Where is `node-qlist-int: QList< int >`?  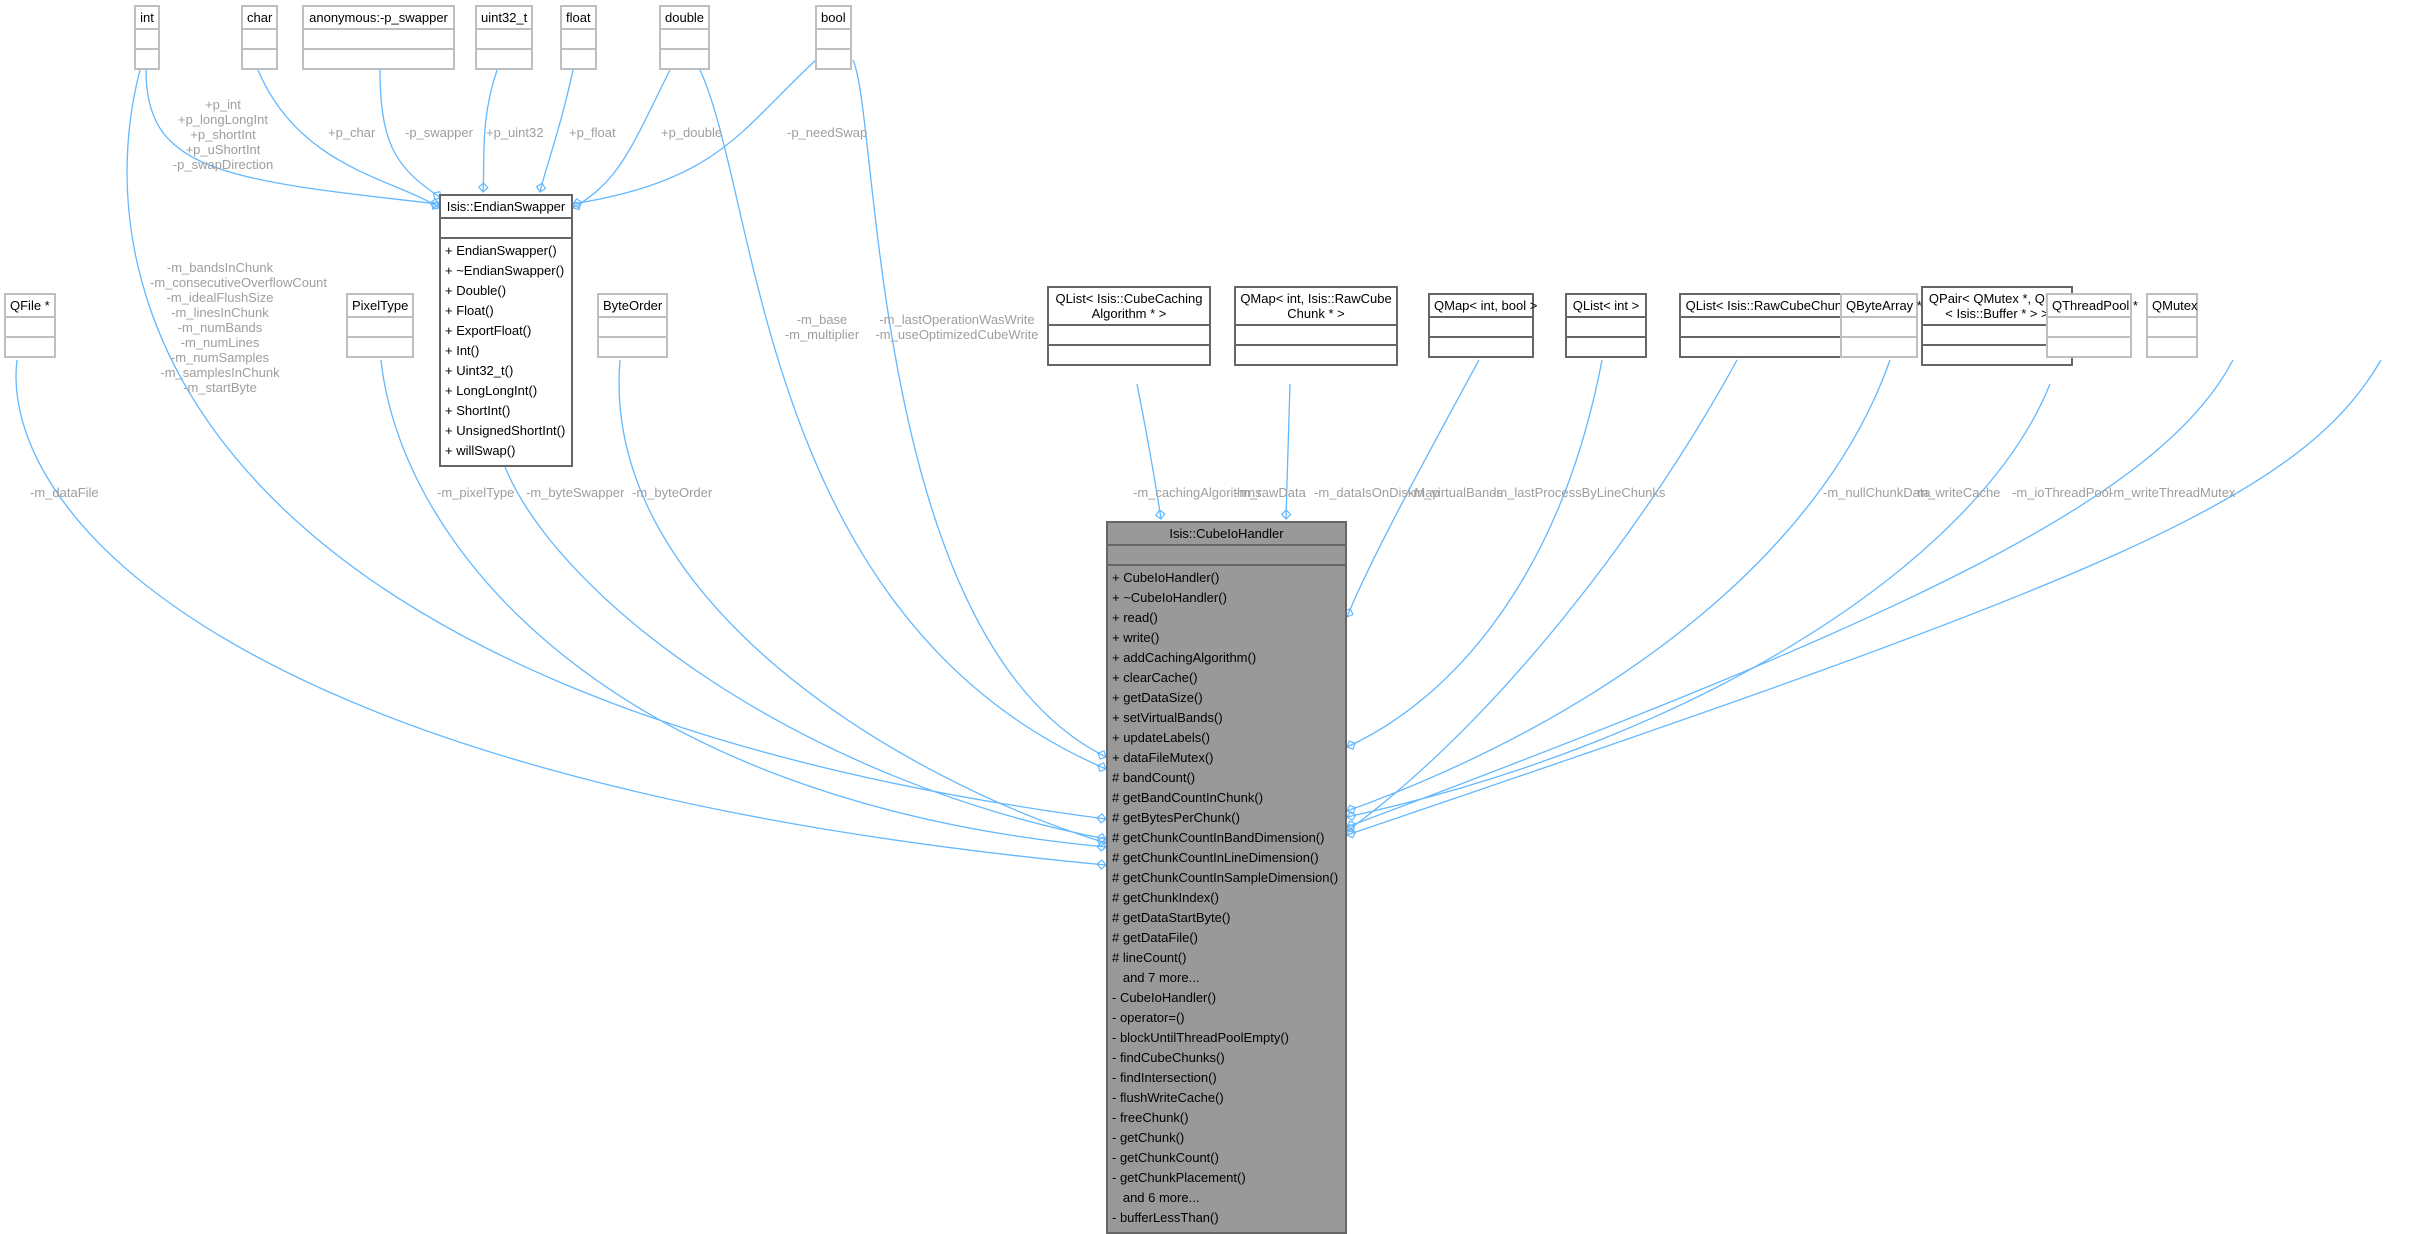
node-qlist-int: QList< int > is located at coordinates (1606, 325).